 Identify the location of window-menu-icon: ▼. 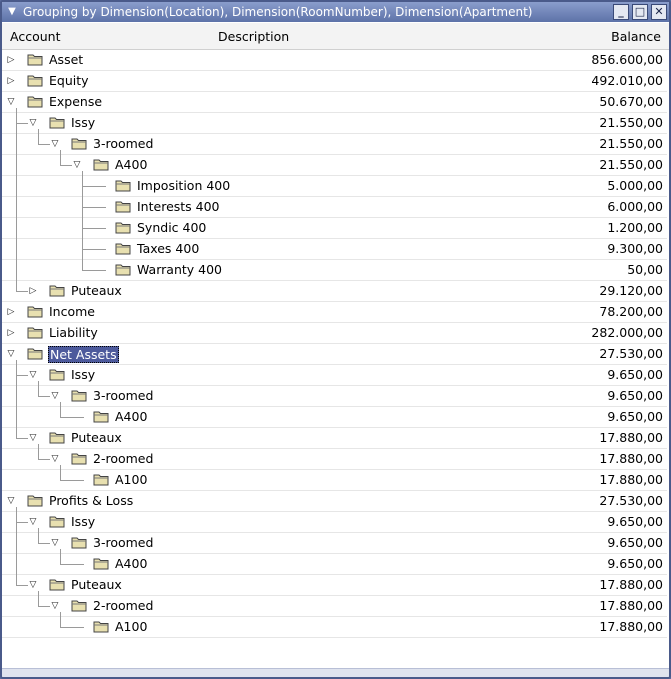
(12, 12).